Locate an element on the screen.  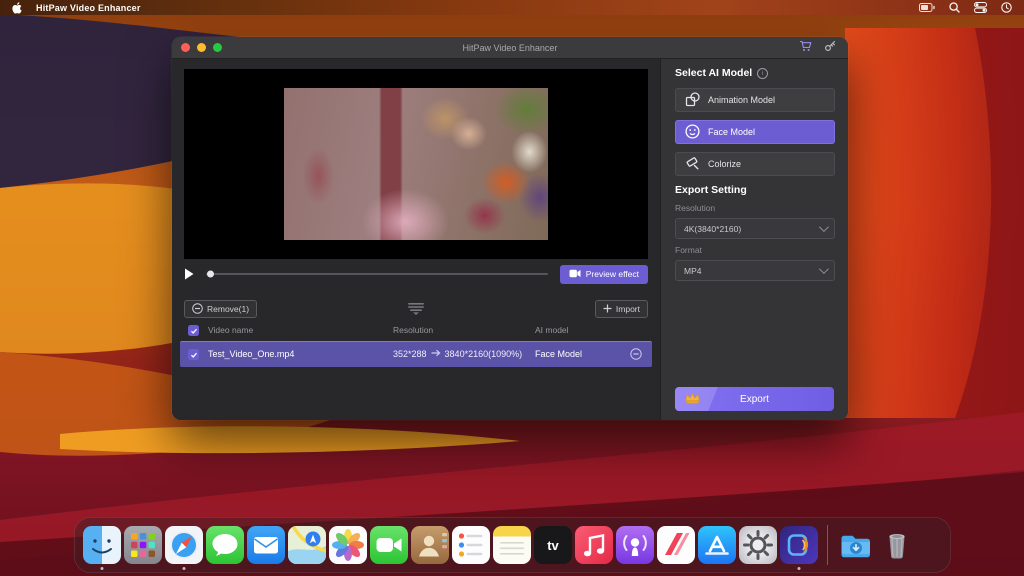
export-setting-title: Export Setting is located at coordinates (711, 190).